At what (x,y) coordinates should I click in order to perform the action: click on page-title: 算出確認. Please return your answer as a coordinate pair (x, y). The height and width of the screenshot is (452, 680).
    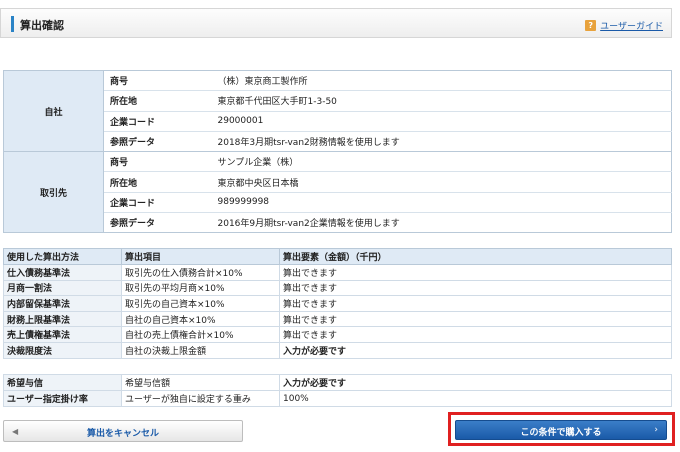
    Looking at the image, I should click on (42, 25).